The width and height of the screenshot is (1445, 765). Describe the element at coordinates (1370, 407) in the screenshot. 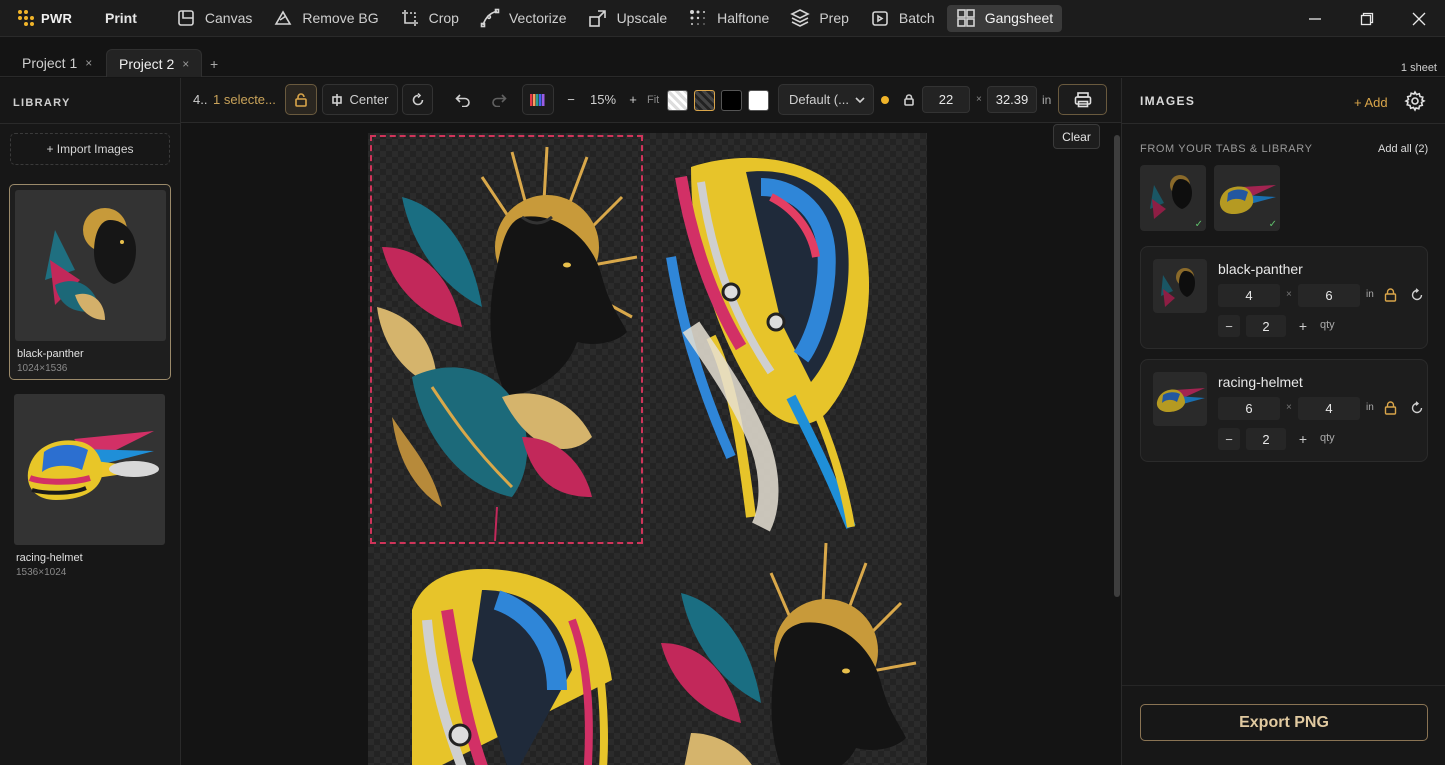

I see `image-unit: in` at that location.